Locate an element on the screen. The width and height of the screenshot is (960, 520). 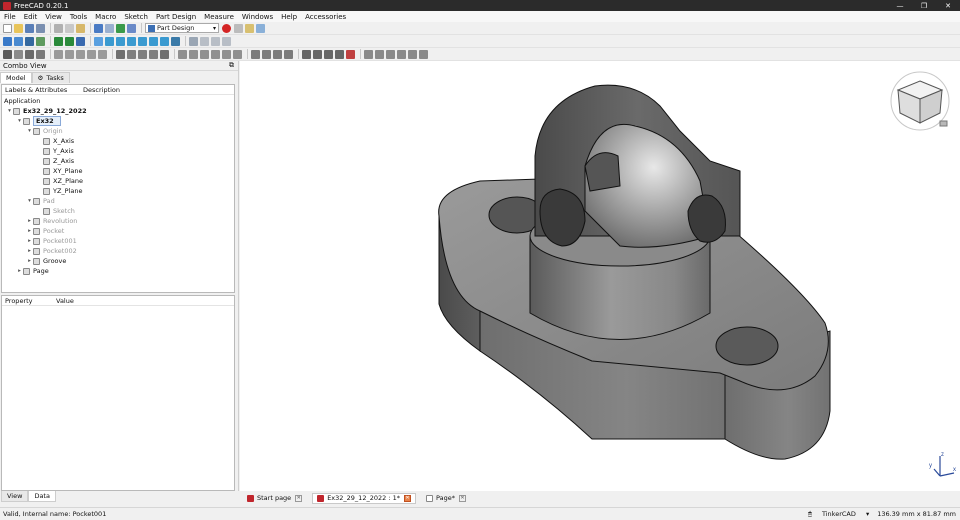
pocket-icon is located at coordinates (182, 54).